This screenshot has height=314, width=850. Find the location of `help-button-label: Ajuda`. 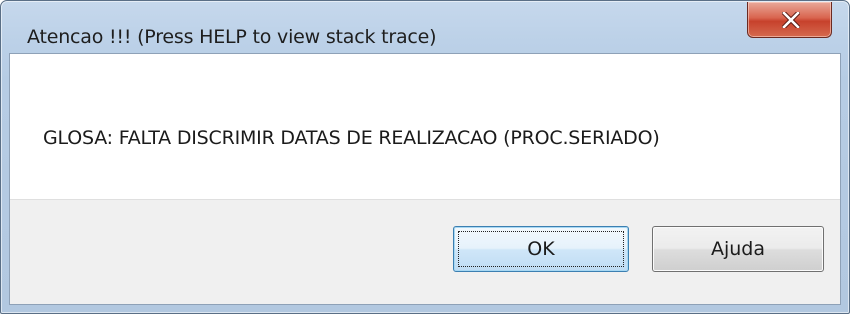

help-button-label: Ajuda is located at coordinates (738, 249).